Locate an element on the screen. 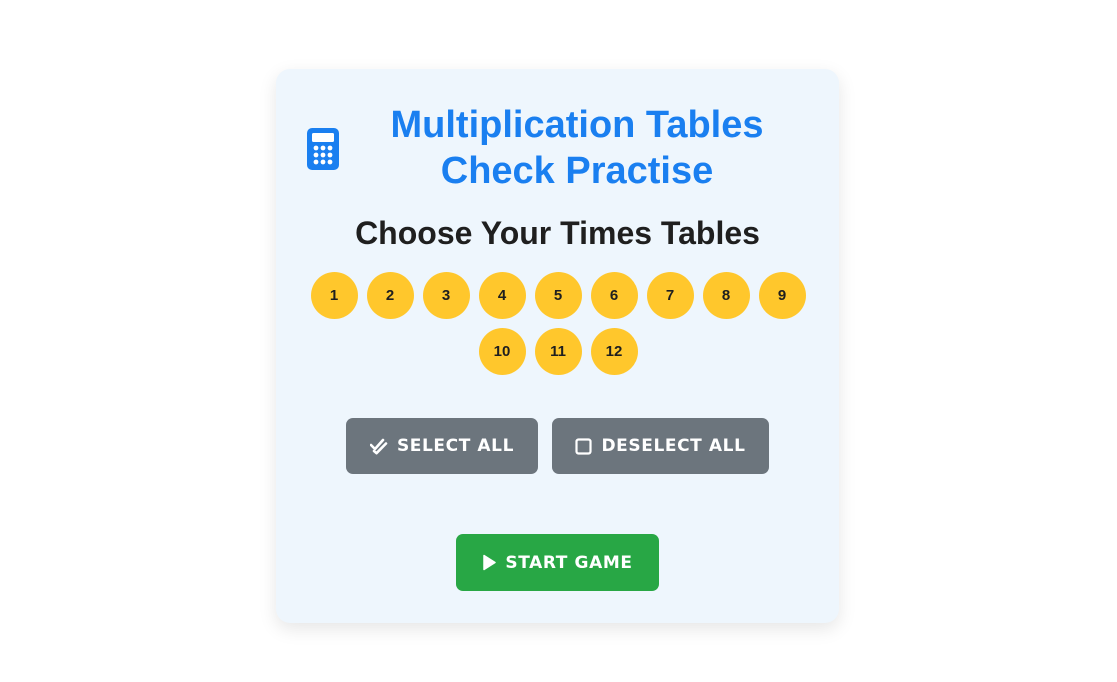 Image resolution: width=1117 pixels, height=682 pixels. table-11-button: 11 is located at coordinates (558, 351).